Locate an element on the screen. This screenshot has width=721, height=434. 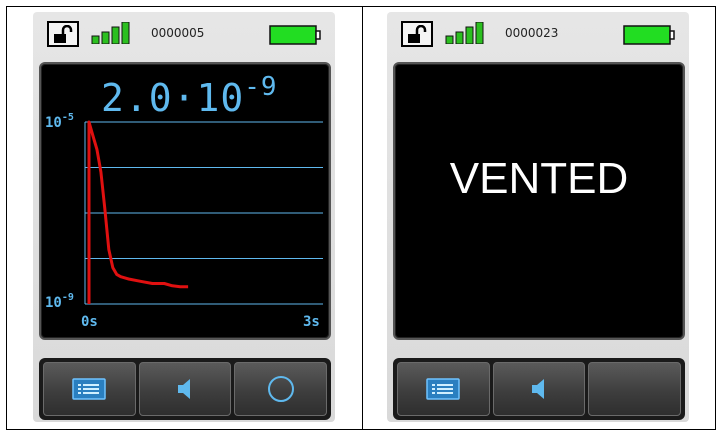
status-bar: 0000023 is located at coordinates (538, 32).